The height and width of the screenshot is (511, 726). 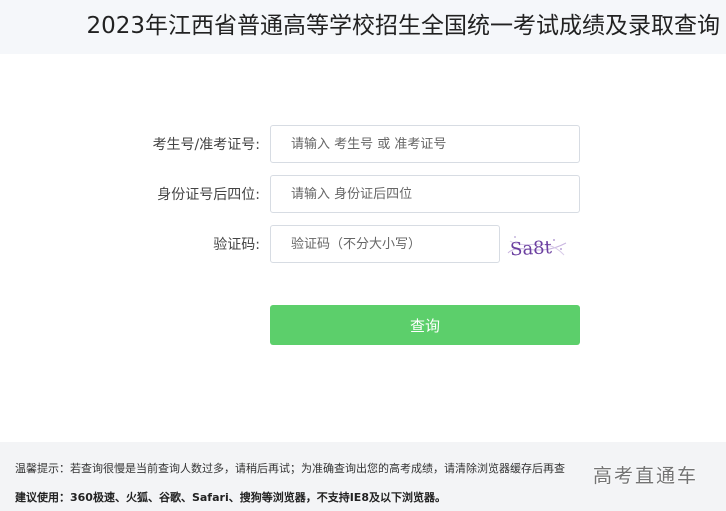 I want to click on id-last4-label: 身份证号后四位:, so click(x=208, y=195).